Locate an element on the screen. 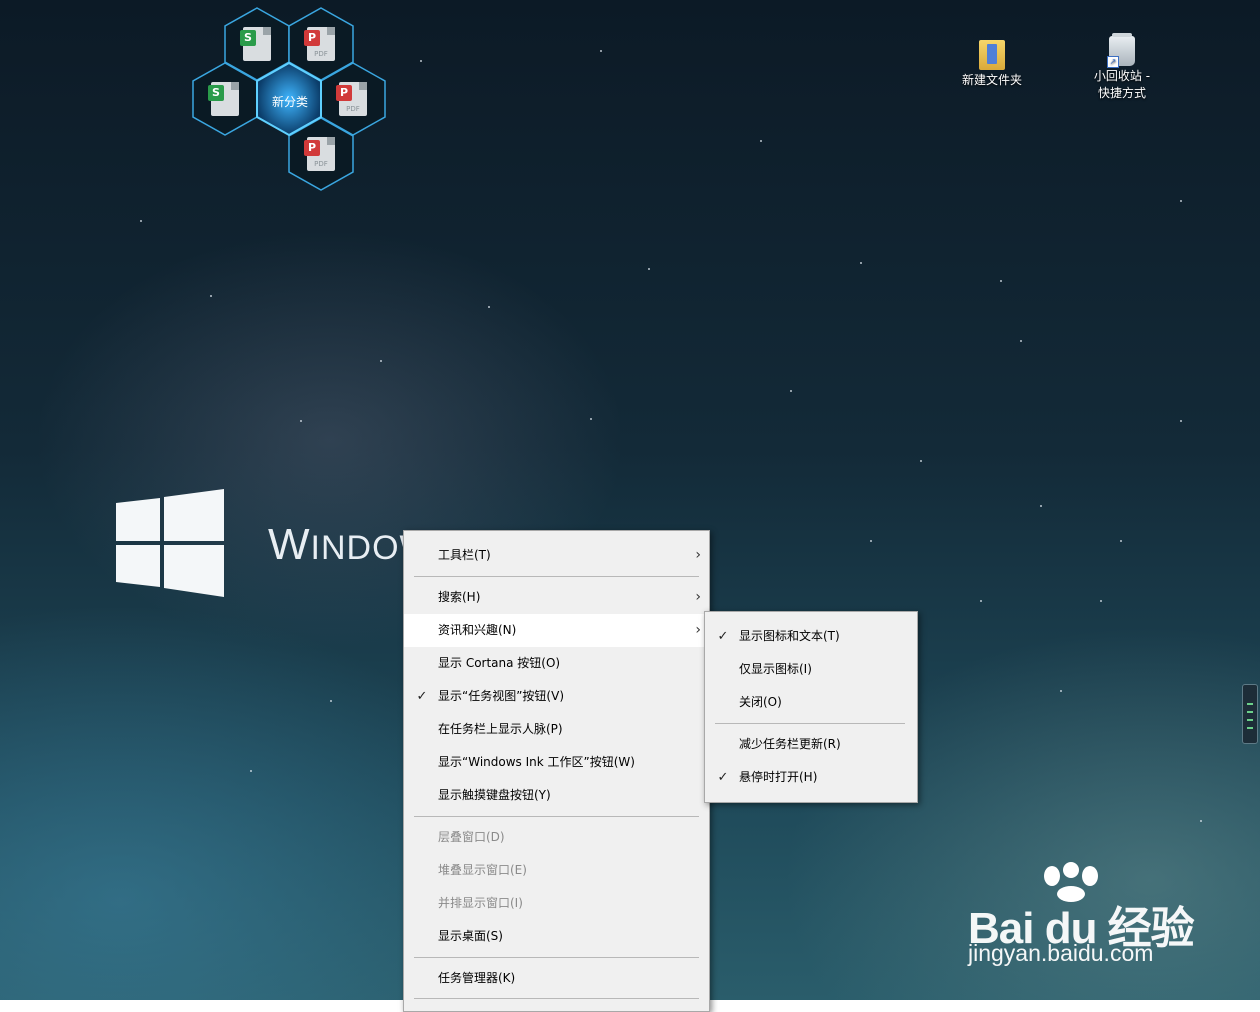  news-submenu-item: 关闭(O) is located at coordinates (811, 702).